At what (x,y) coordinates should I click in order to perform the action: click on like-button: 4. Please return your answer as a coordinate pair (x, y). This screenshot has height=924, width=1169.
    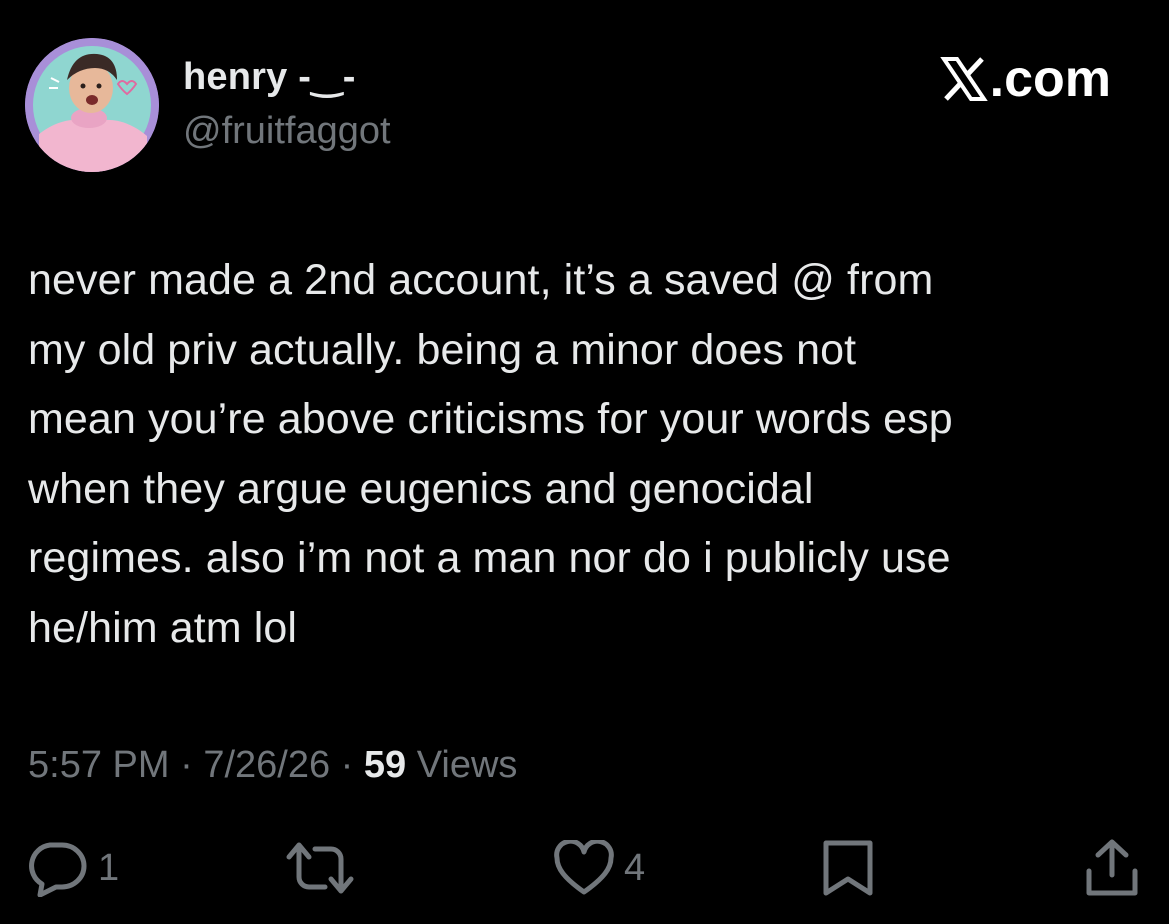
    Looking at the image, I should click on (599, 868).